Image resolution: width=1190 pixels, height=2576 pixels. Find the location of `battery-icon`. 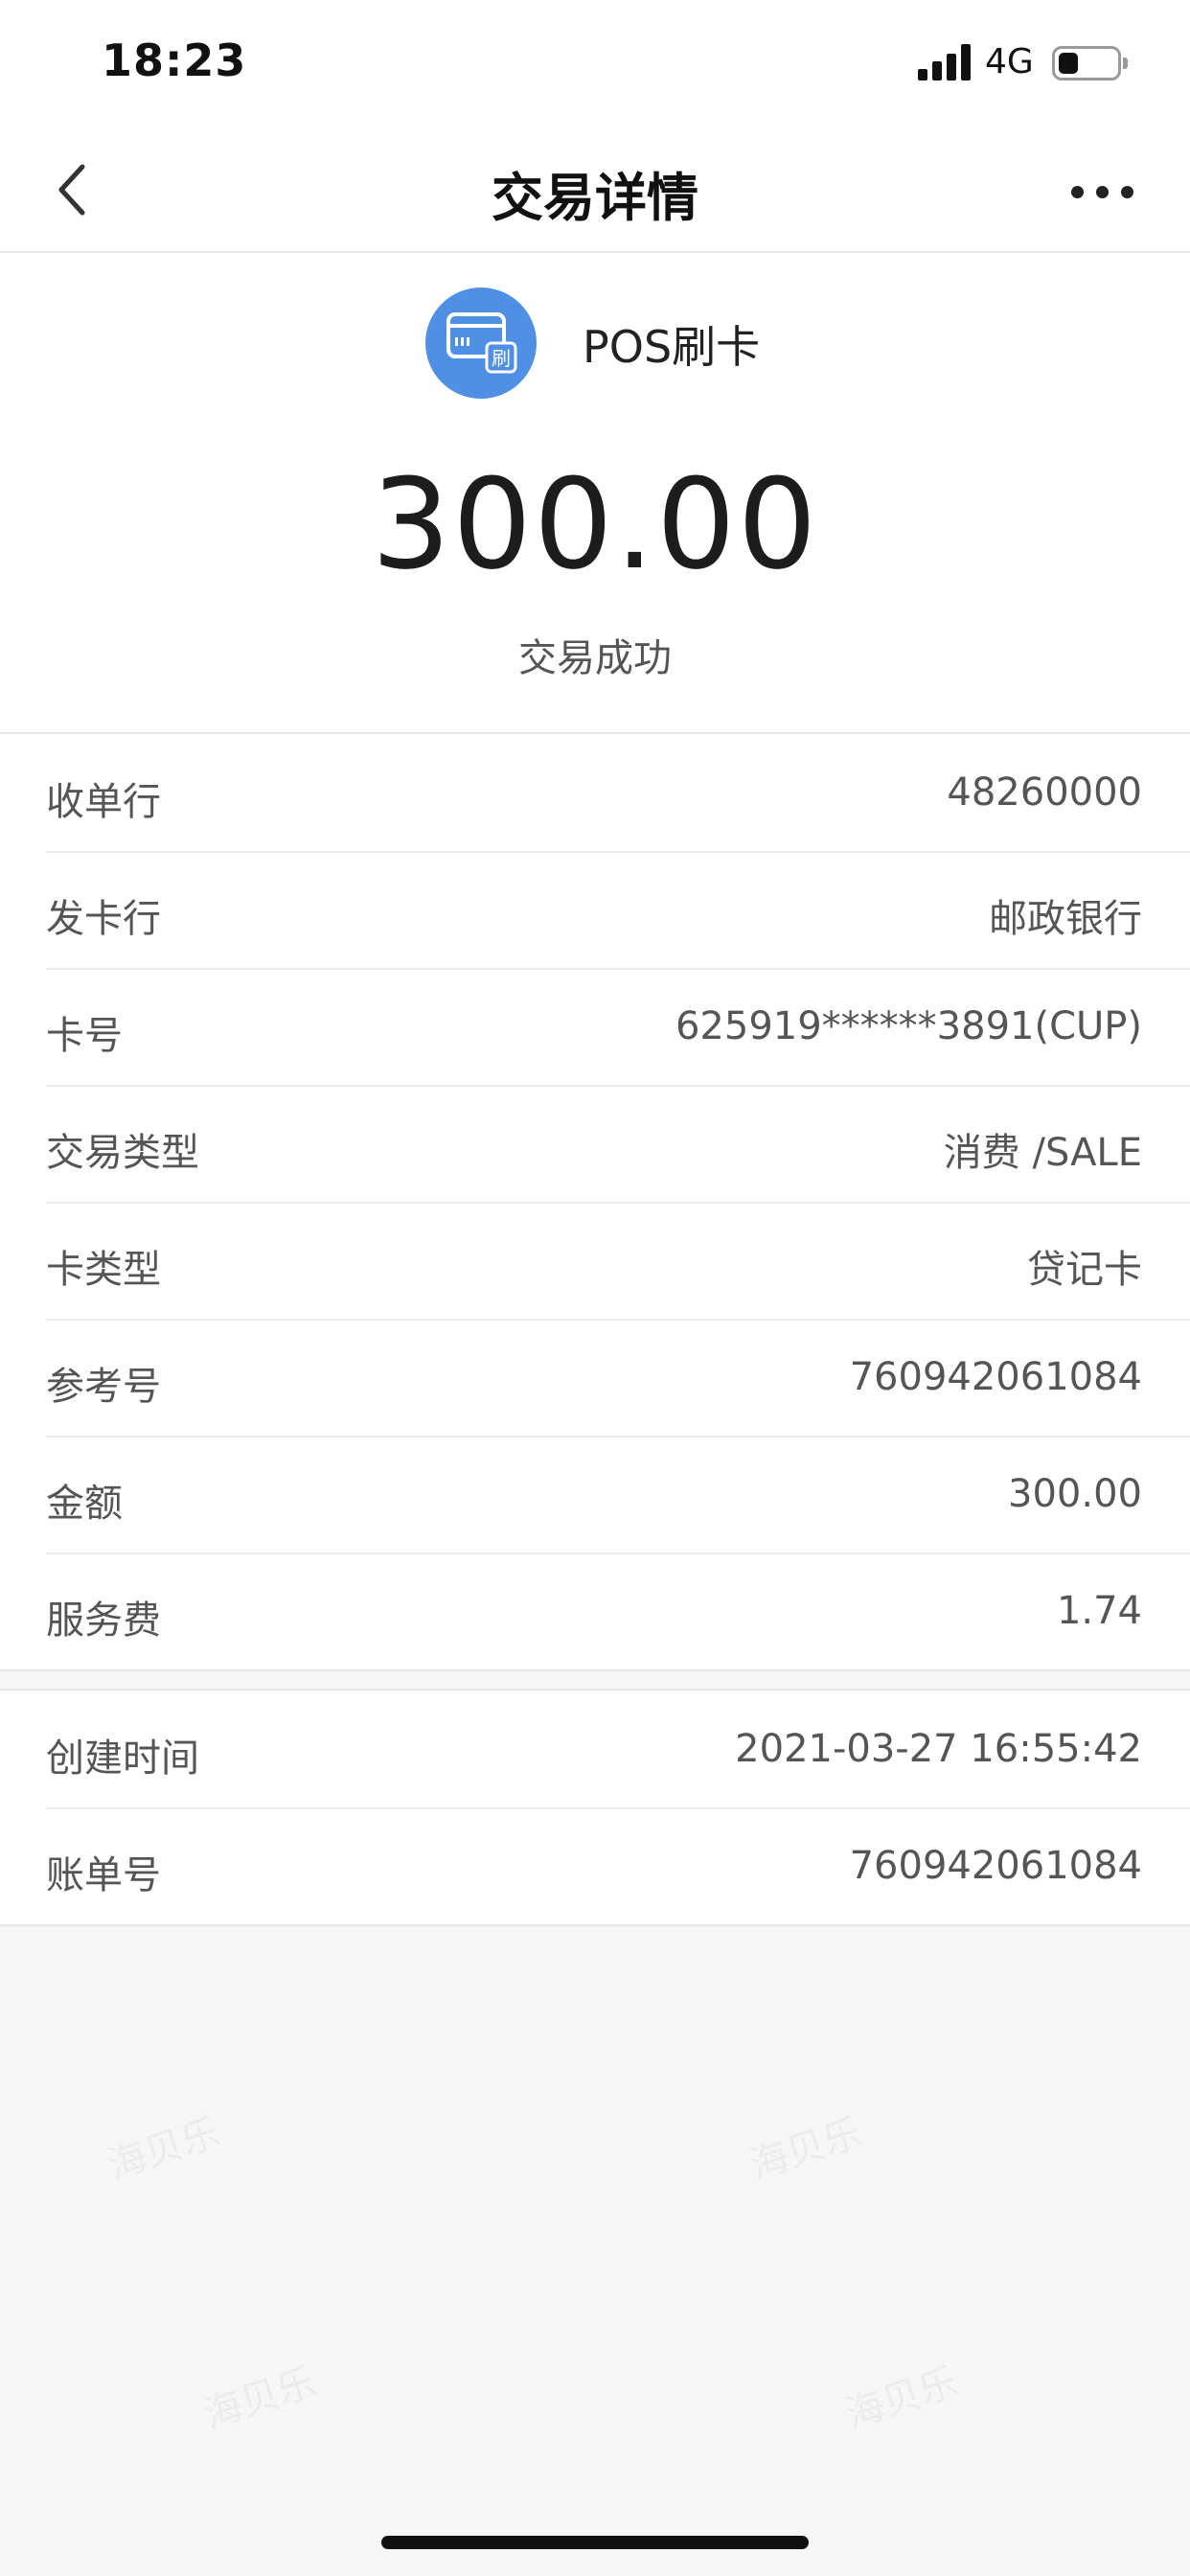

battery-icon is located at coordinates (1087, 63).